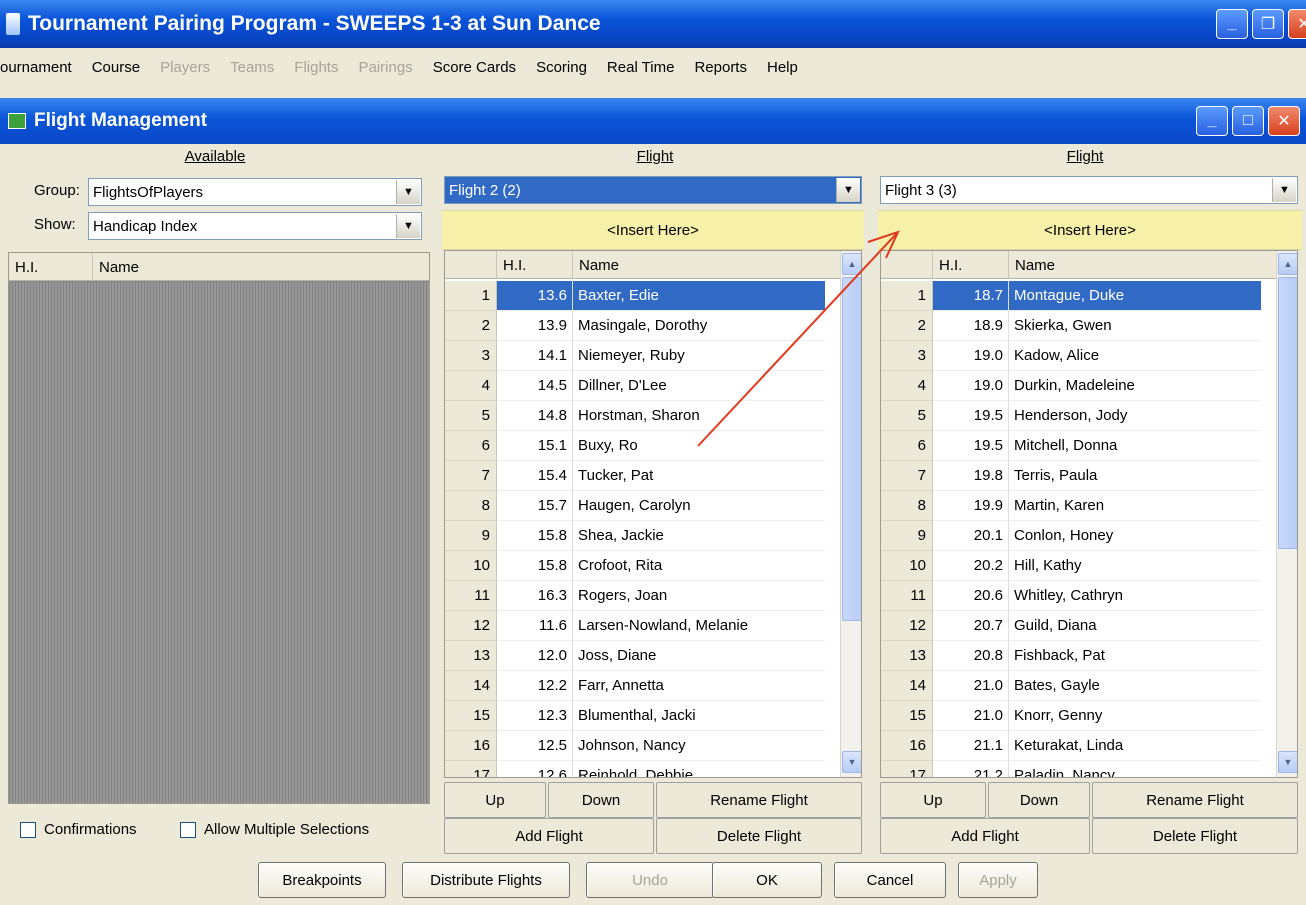 This screenshot has width=1306, height=905. I want to click on cancel-button: Cancel, so click(890, 880).